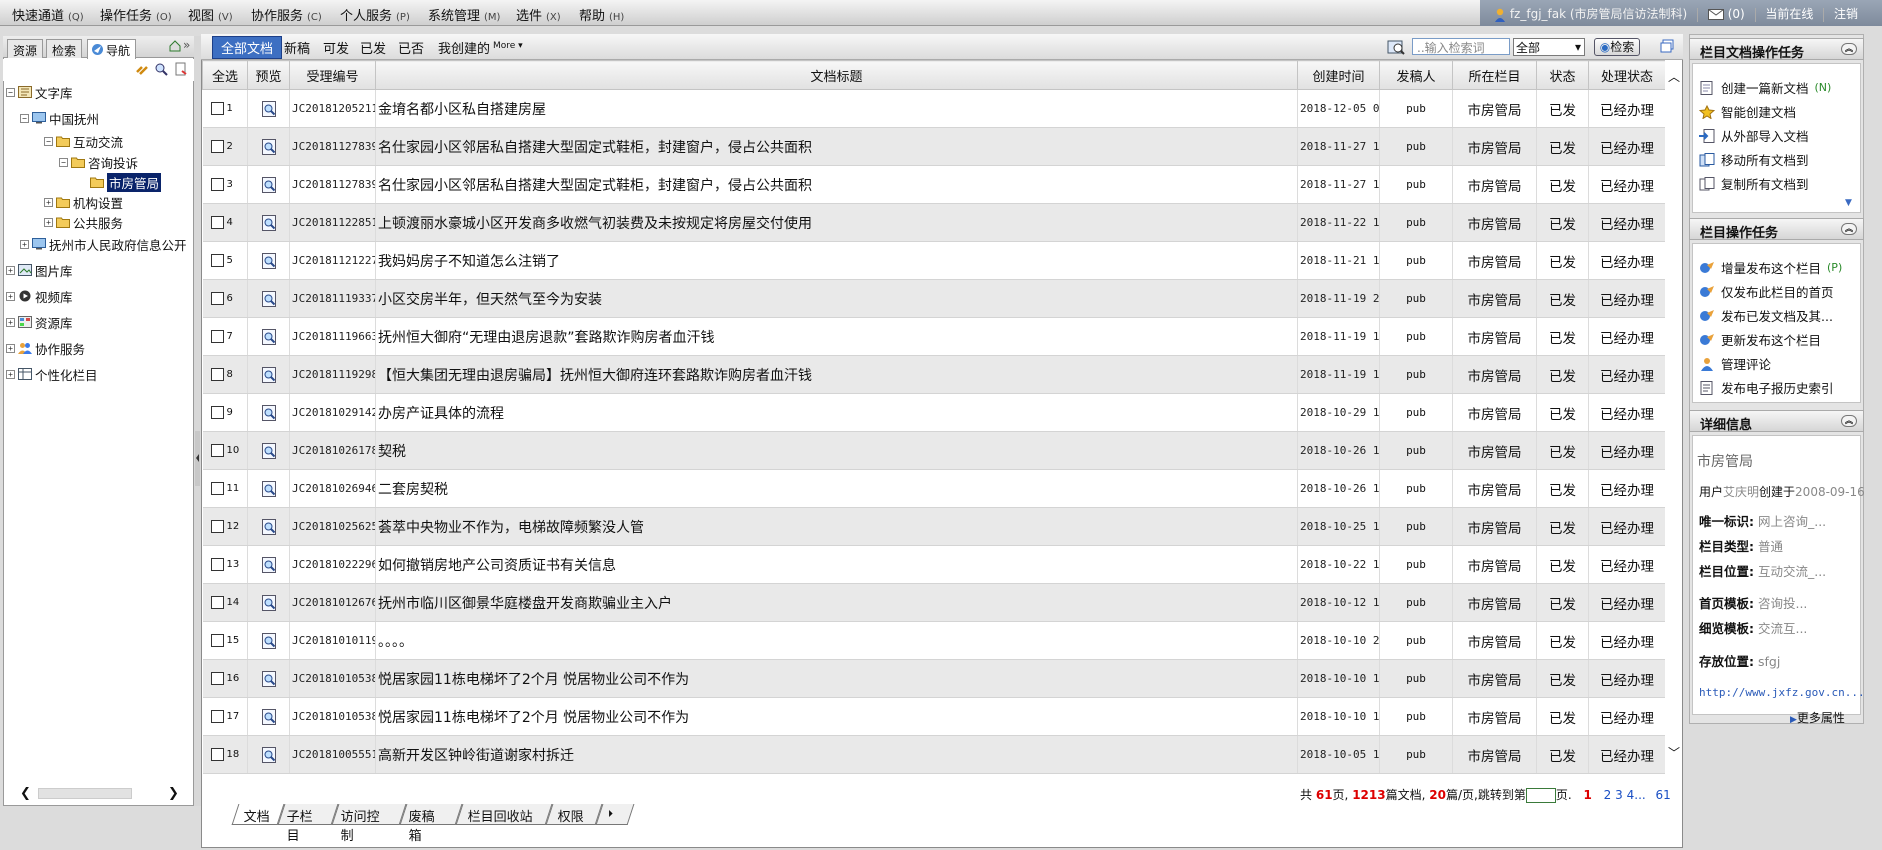 The height and width of the screenshot is (850, 1882). I want to click on tab-subcolumns: 子栏目, so click(308, 824).